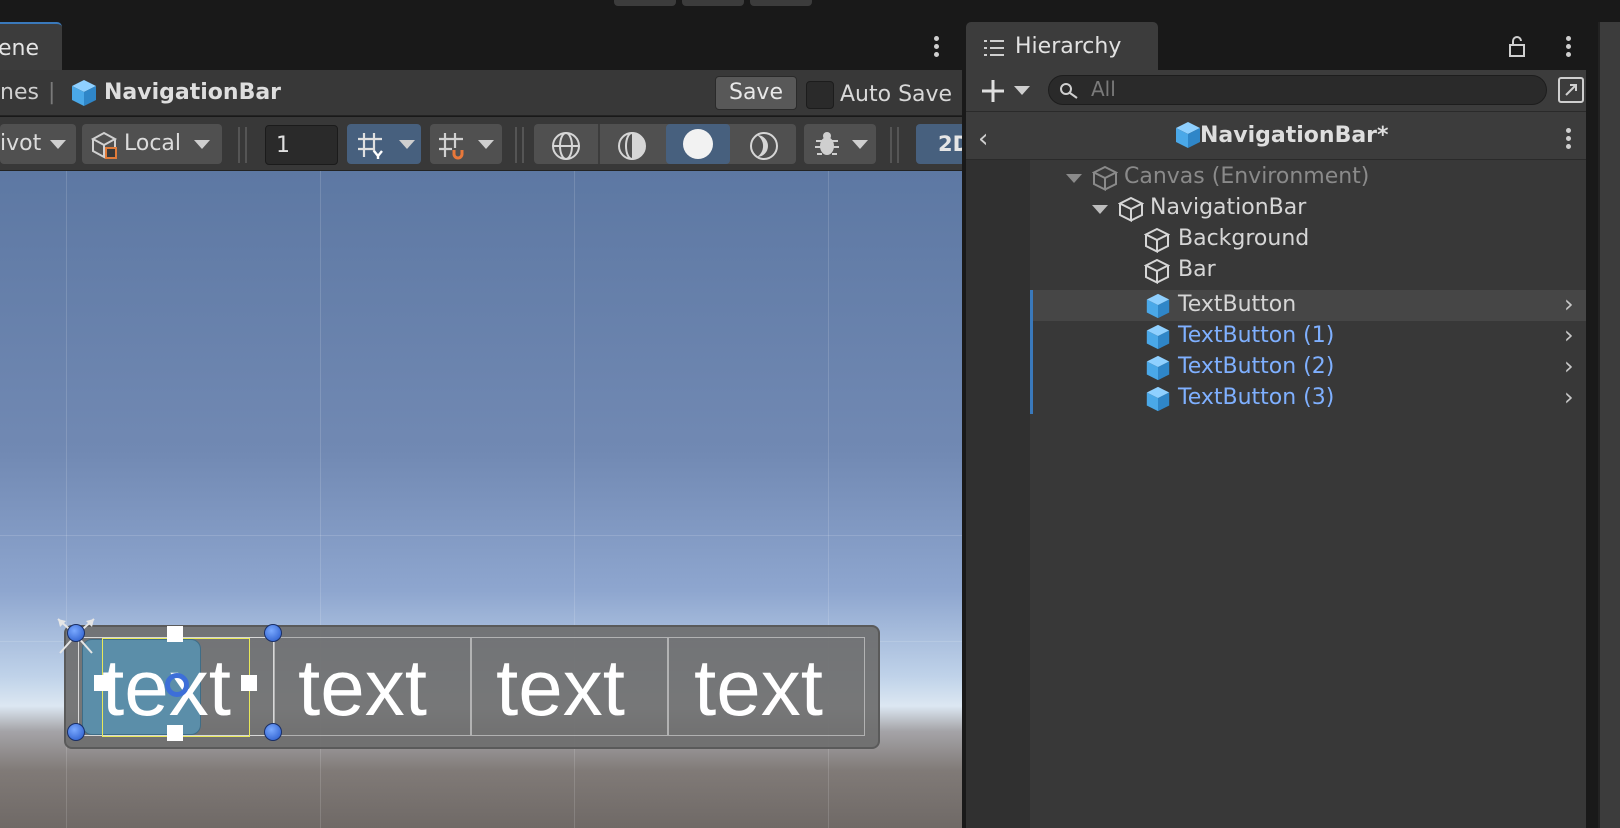 The width and height of the screenshot is (1620, 828). Describe the element at coordinates (1244, 238) in the screenshot. I see `tree-item-label: Background` at that location.